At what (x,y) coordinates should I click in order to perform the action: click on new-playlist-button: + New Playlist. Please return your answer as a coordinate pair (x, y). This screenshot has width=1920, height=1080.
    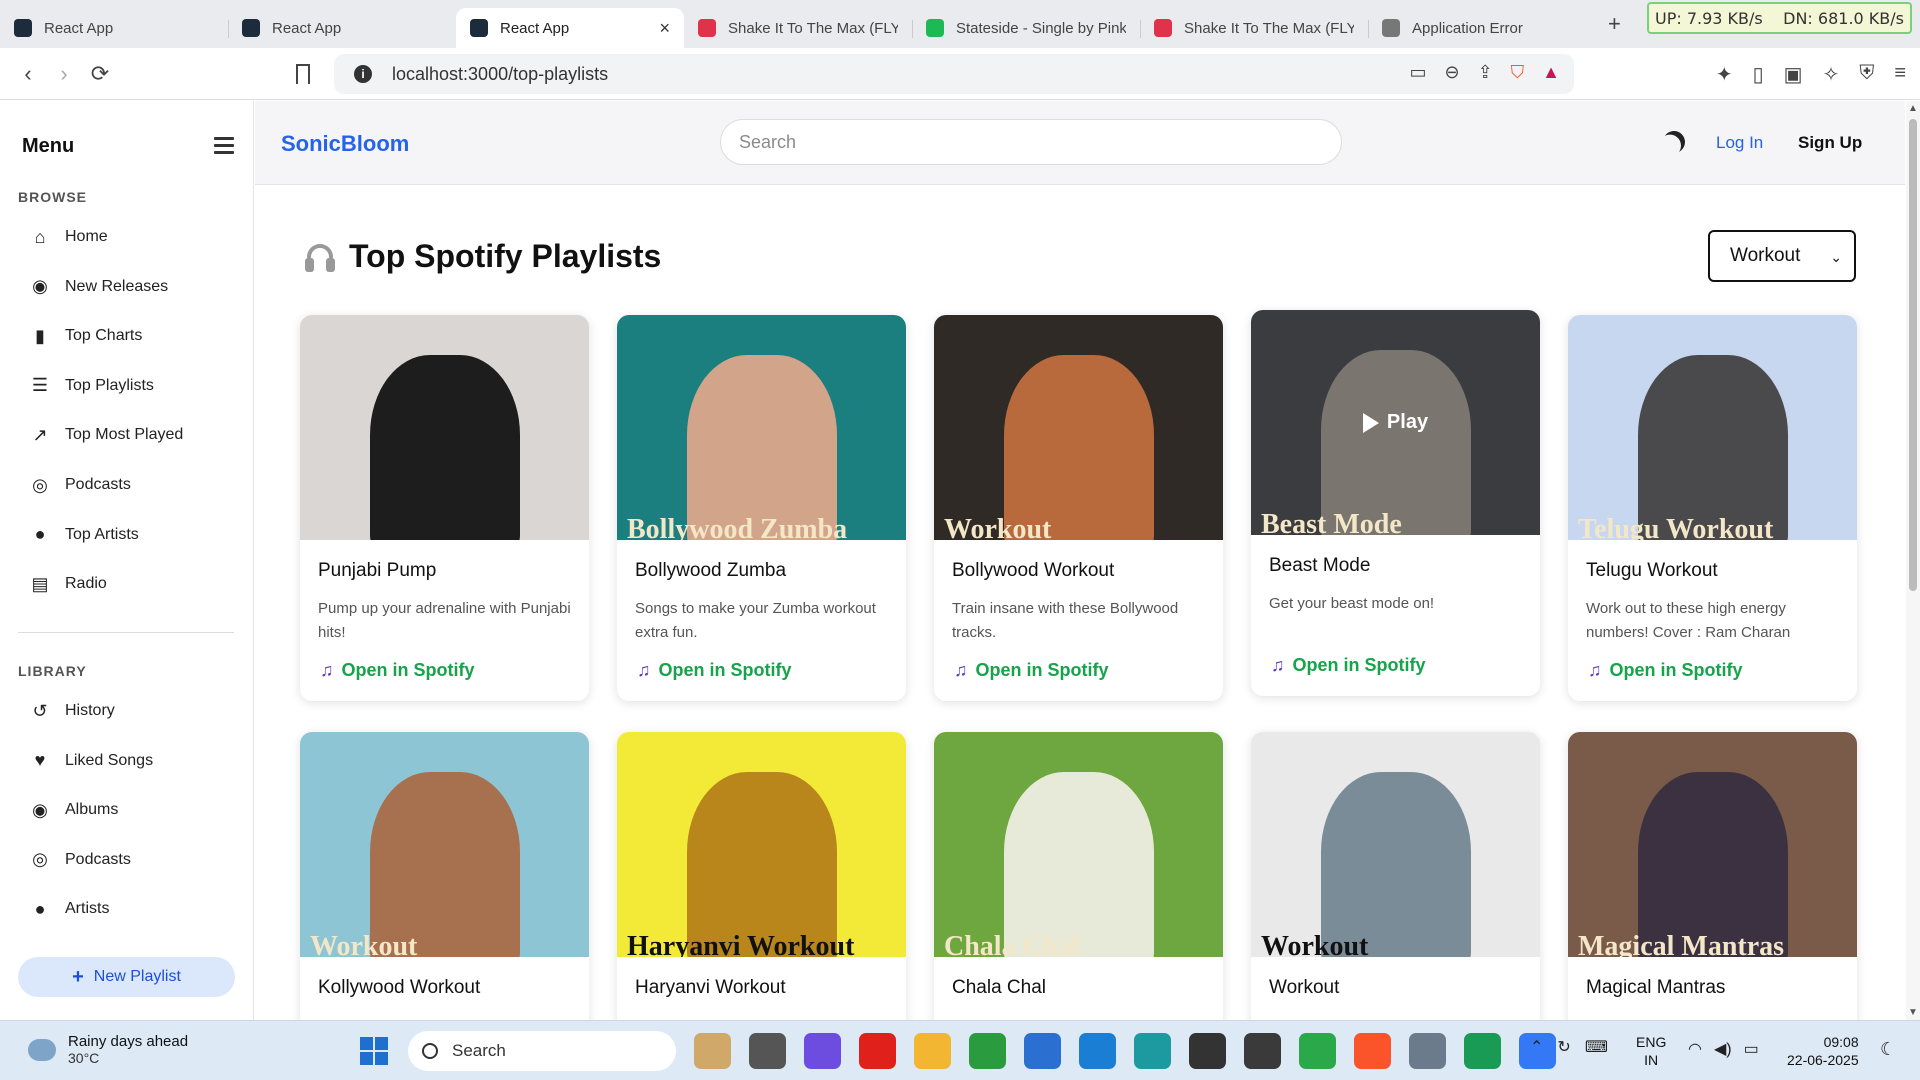
    Looking at the image, I should click on (126, 977).